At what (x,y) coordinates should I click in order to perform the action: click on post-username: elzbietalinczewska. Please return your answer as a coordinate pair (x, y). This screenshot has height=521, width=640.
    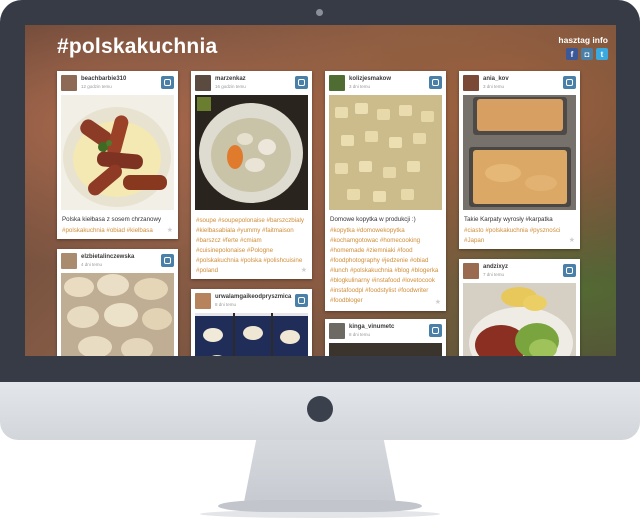
    Looking at the image, I should click on (107, 257).